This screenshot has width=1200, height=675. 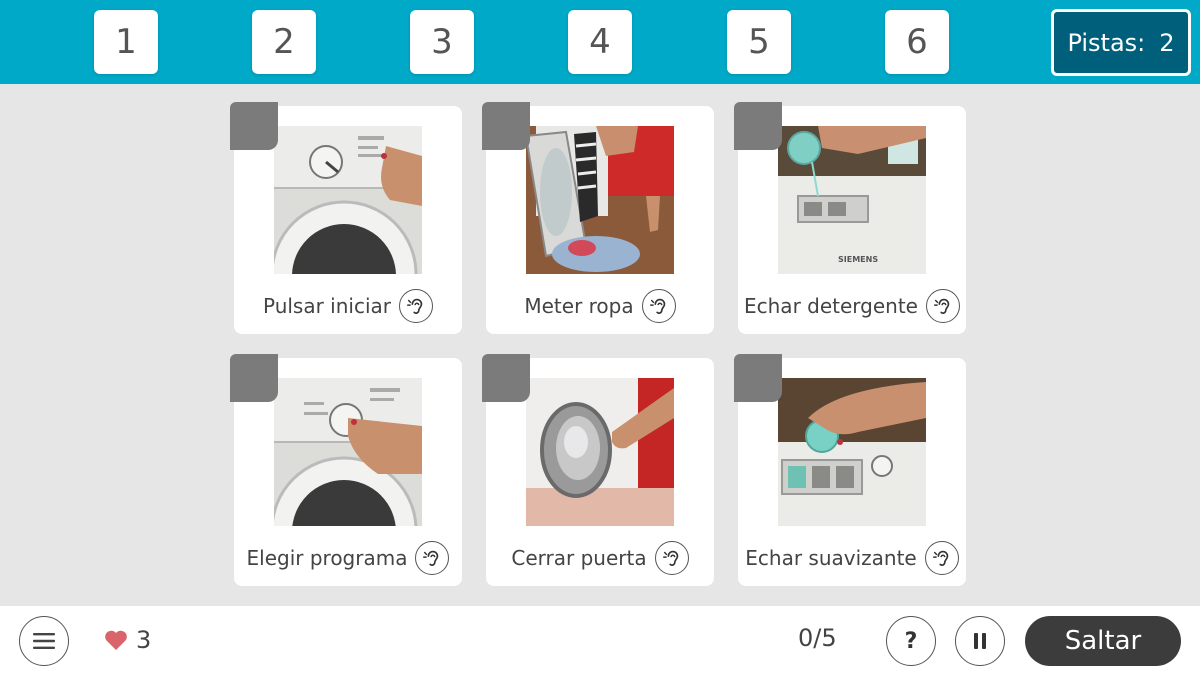 I want to click on step-card-cerrar-puerta: Cerrar puerta, so click(x=598, y=470).